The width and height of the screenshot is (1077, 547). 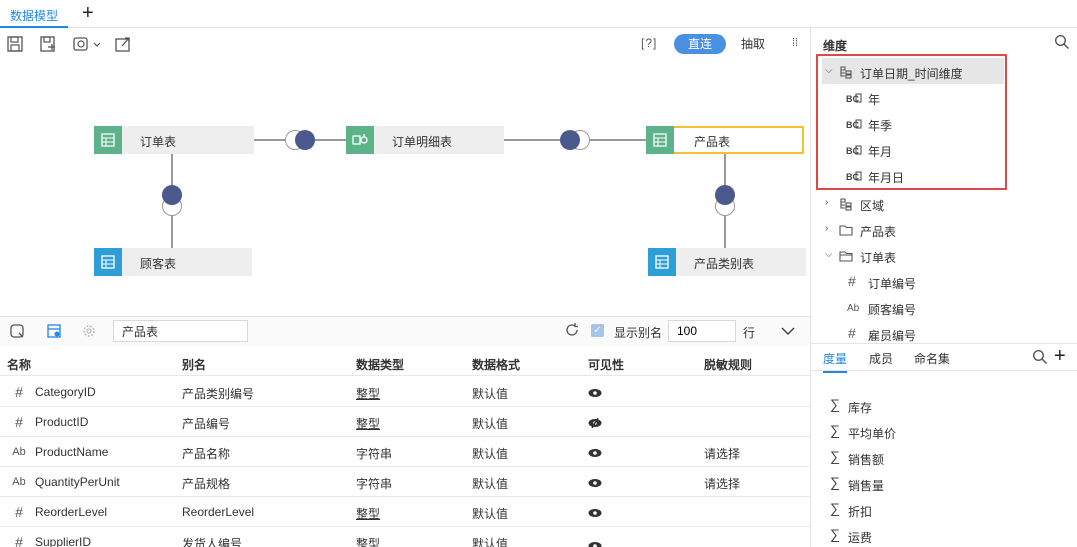 What do you see at coordinates (753, 44) in the screenshot?
I see `extract-toggle: 抽取` at bounding box center [753, 44].